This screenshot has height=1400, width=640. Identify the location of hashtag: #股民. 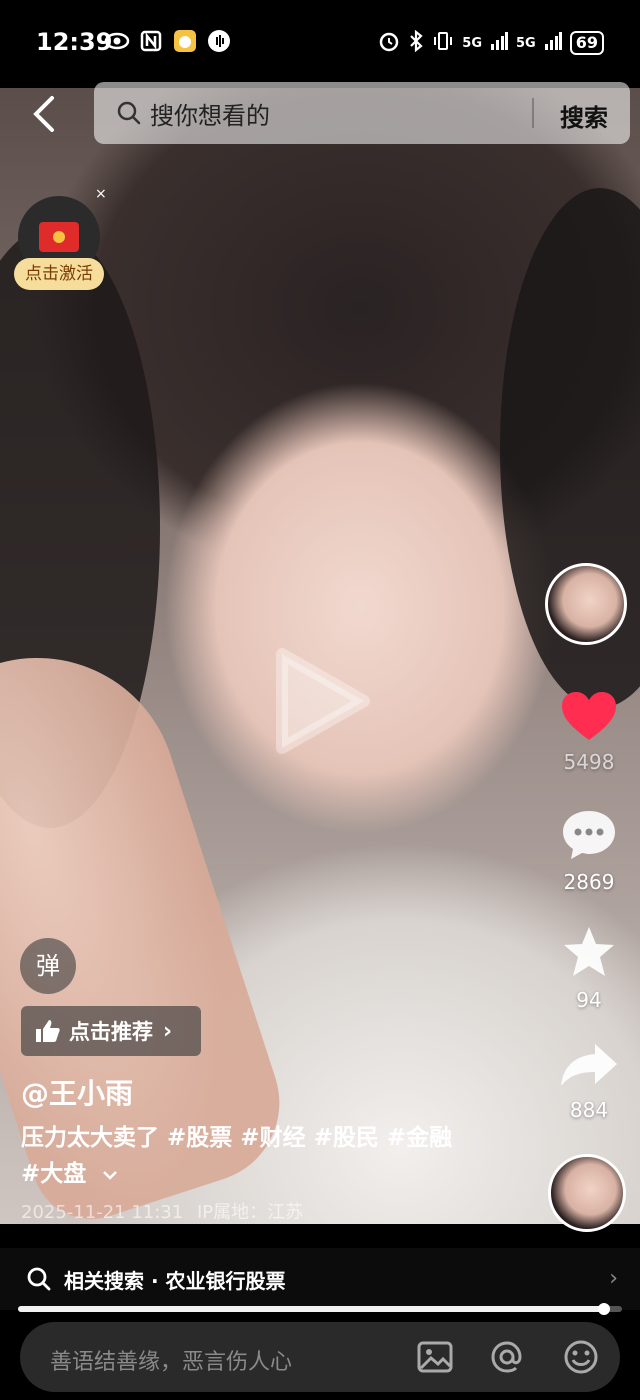
(346, 1138).